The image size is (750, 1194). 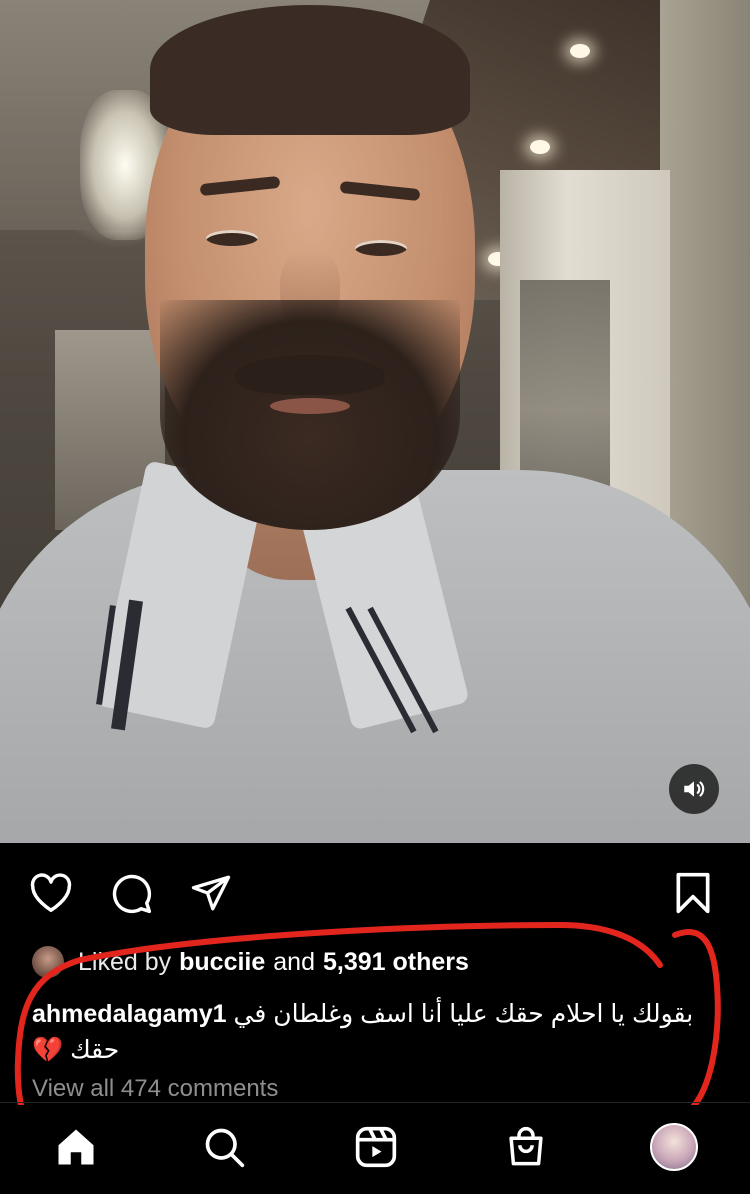 I want to click on shopping-bag-icon, so click(x=526, y=1146).